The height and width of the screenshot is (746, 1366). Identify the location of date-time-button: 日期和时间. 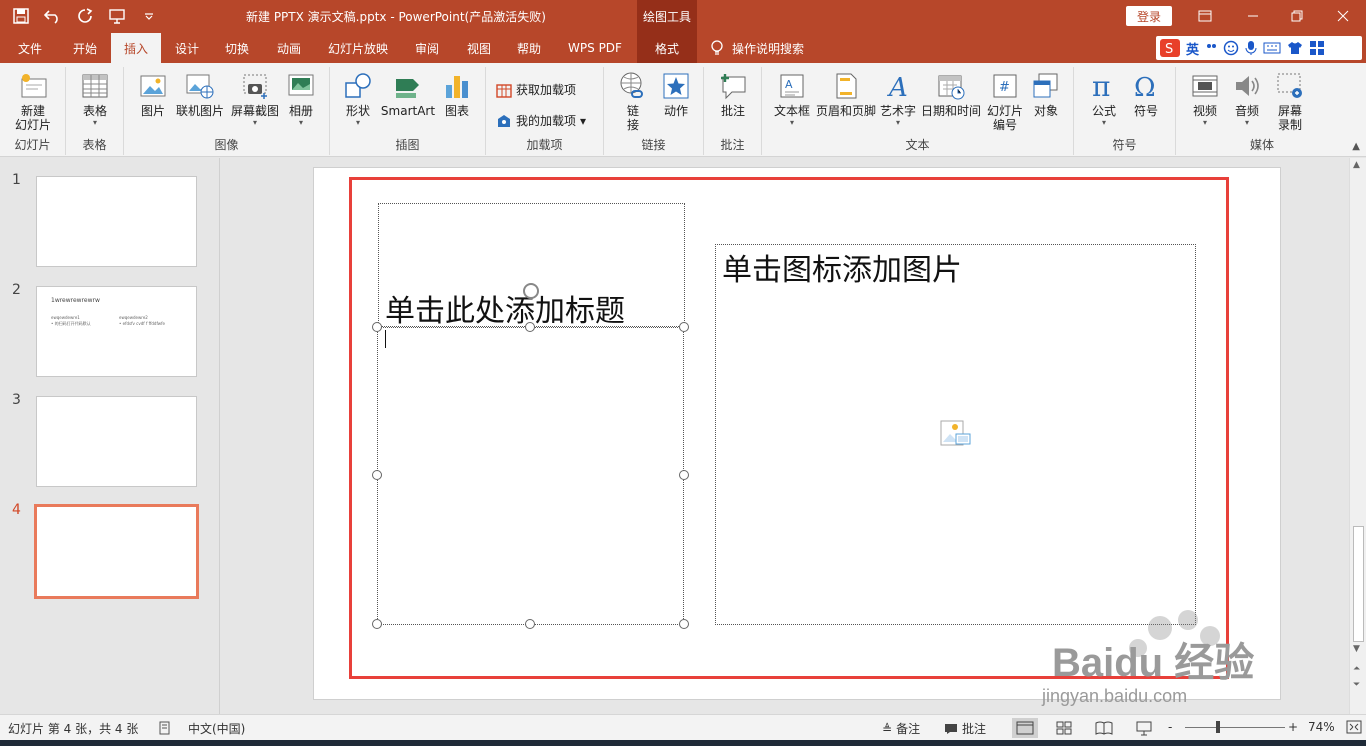
(951, 94).